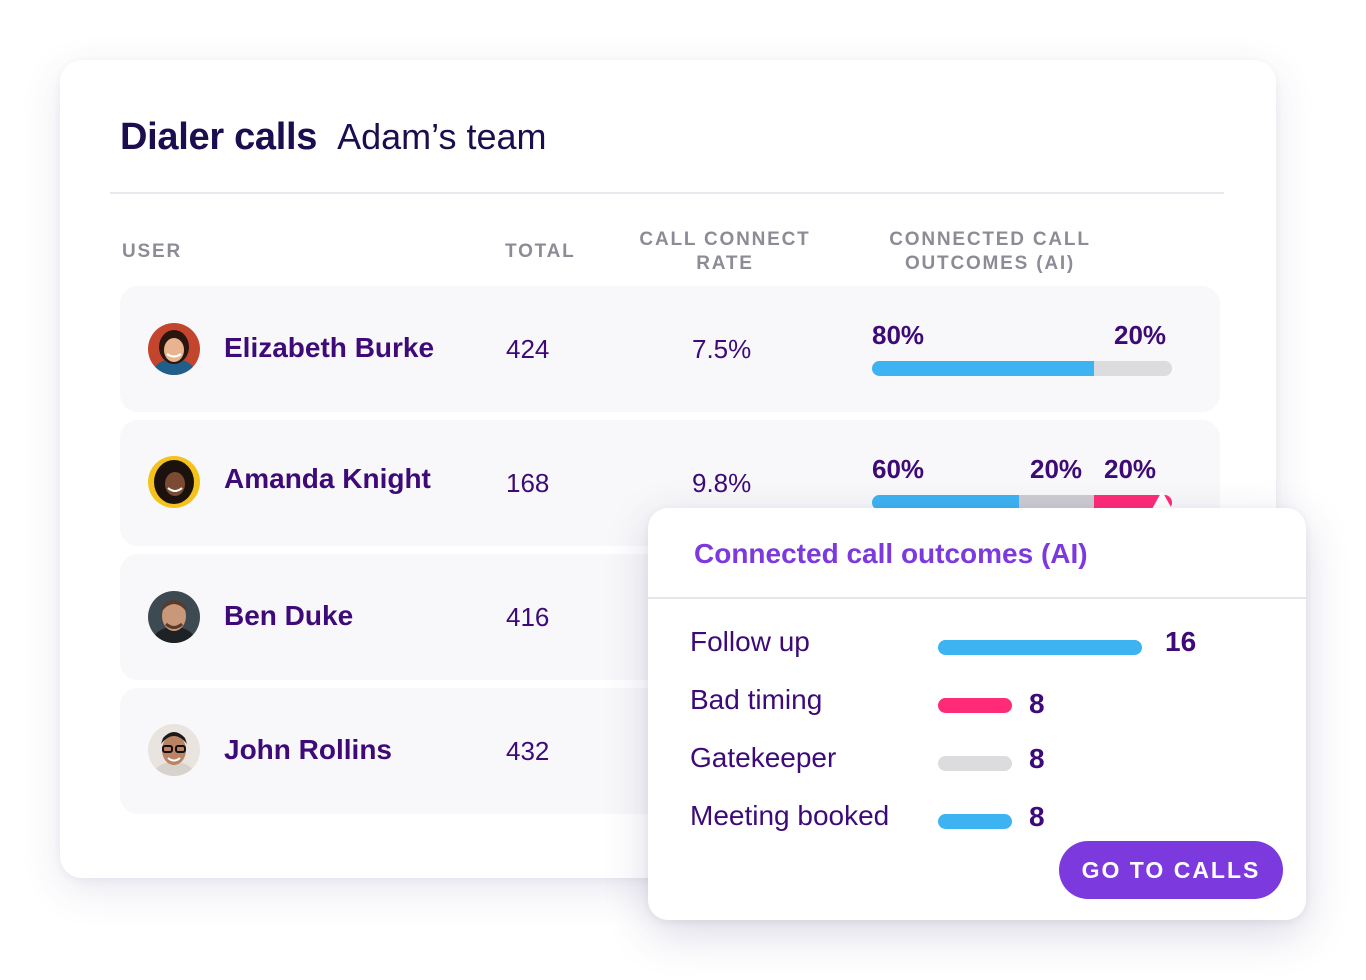 This screenshot has width=1366, height=980. Describe the element at coordinates (288, 616) in the screenshot. I see `user-name: Ben Duke` at that location.